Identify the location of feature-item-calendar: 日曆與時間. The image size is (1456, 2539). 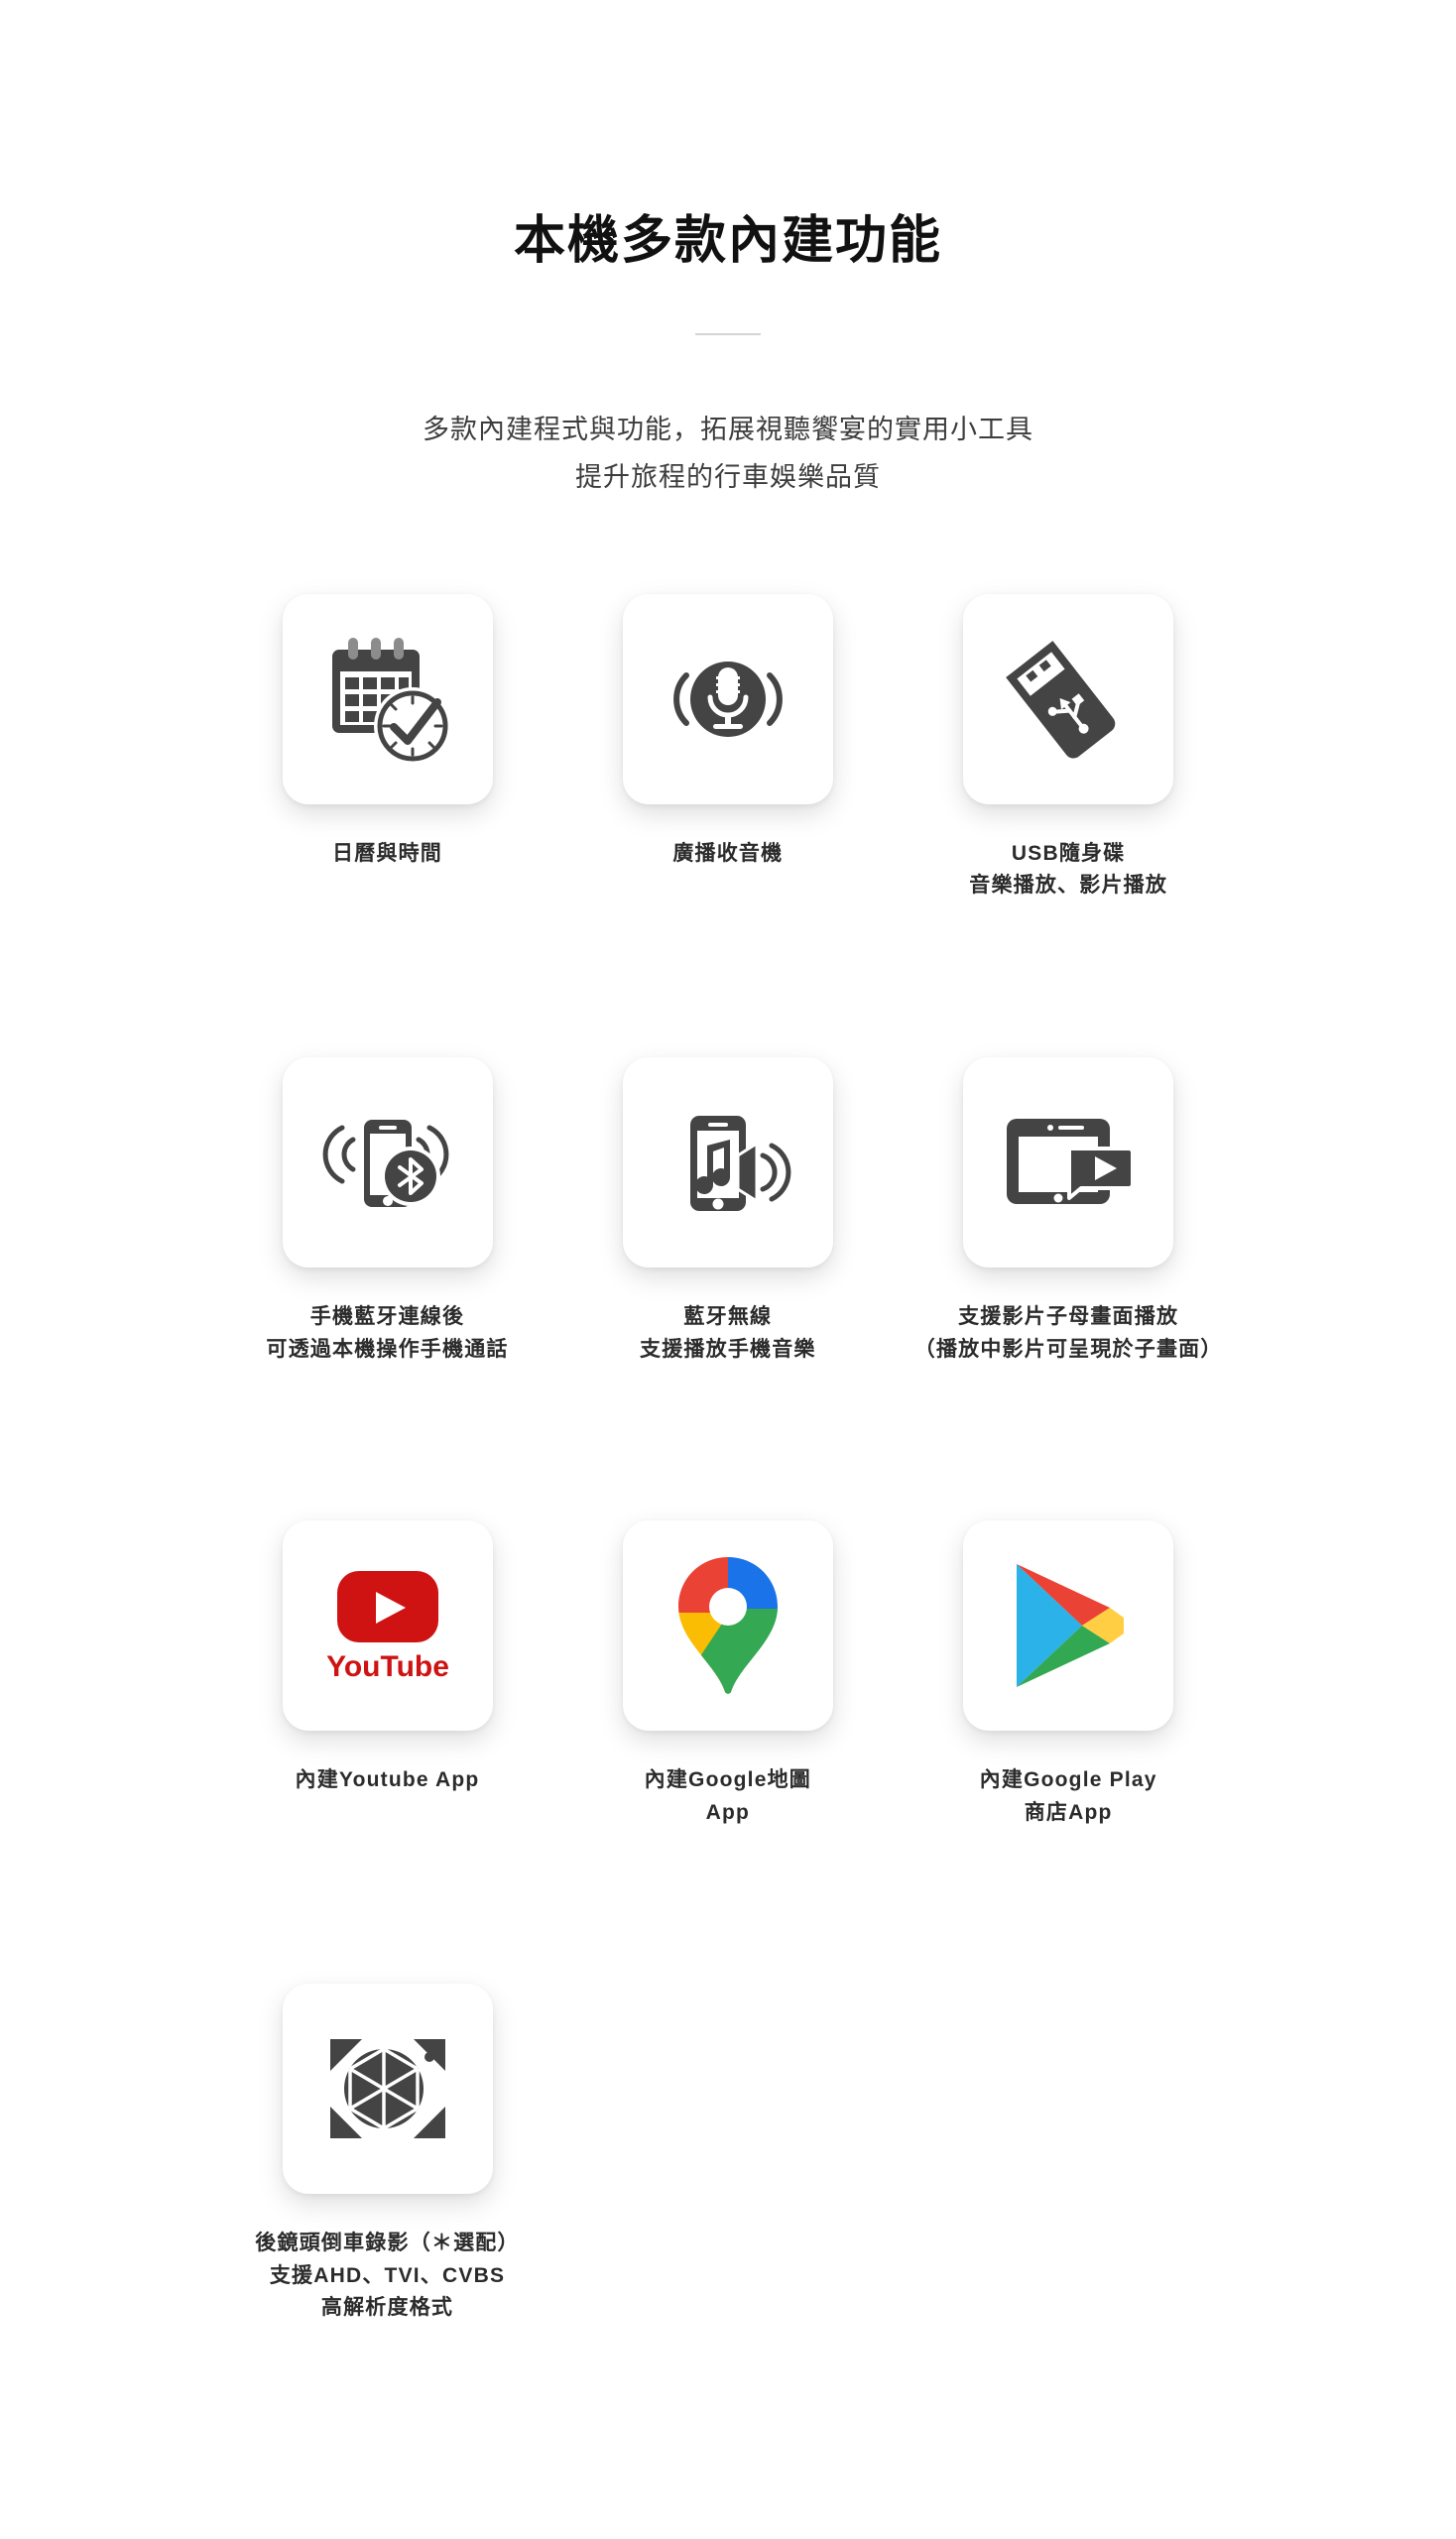
(387, 729).